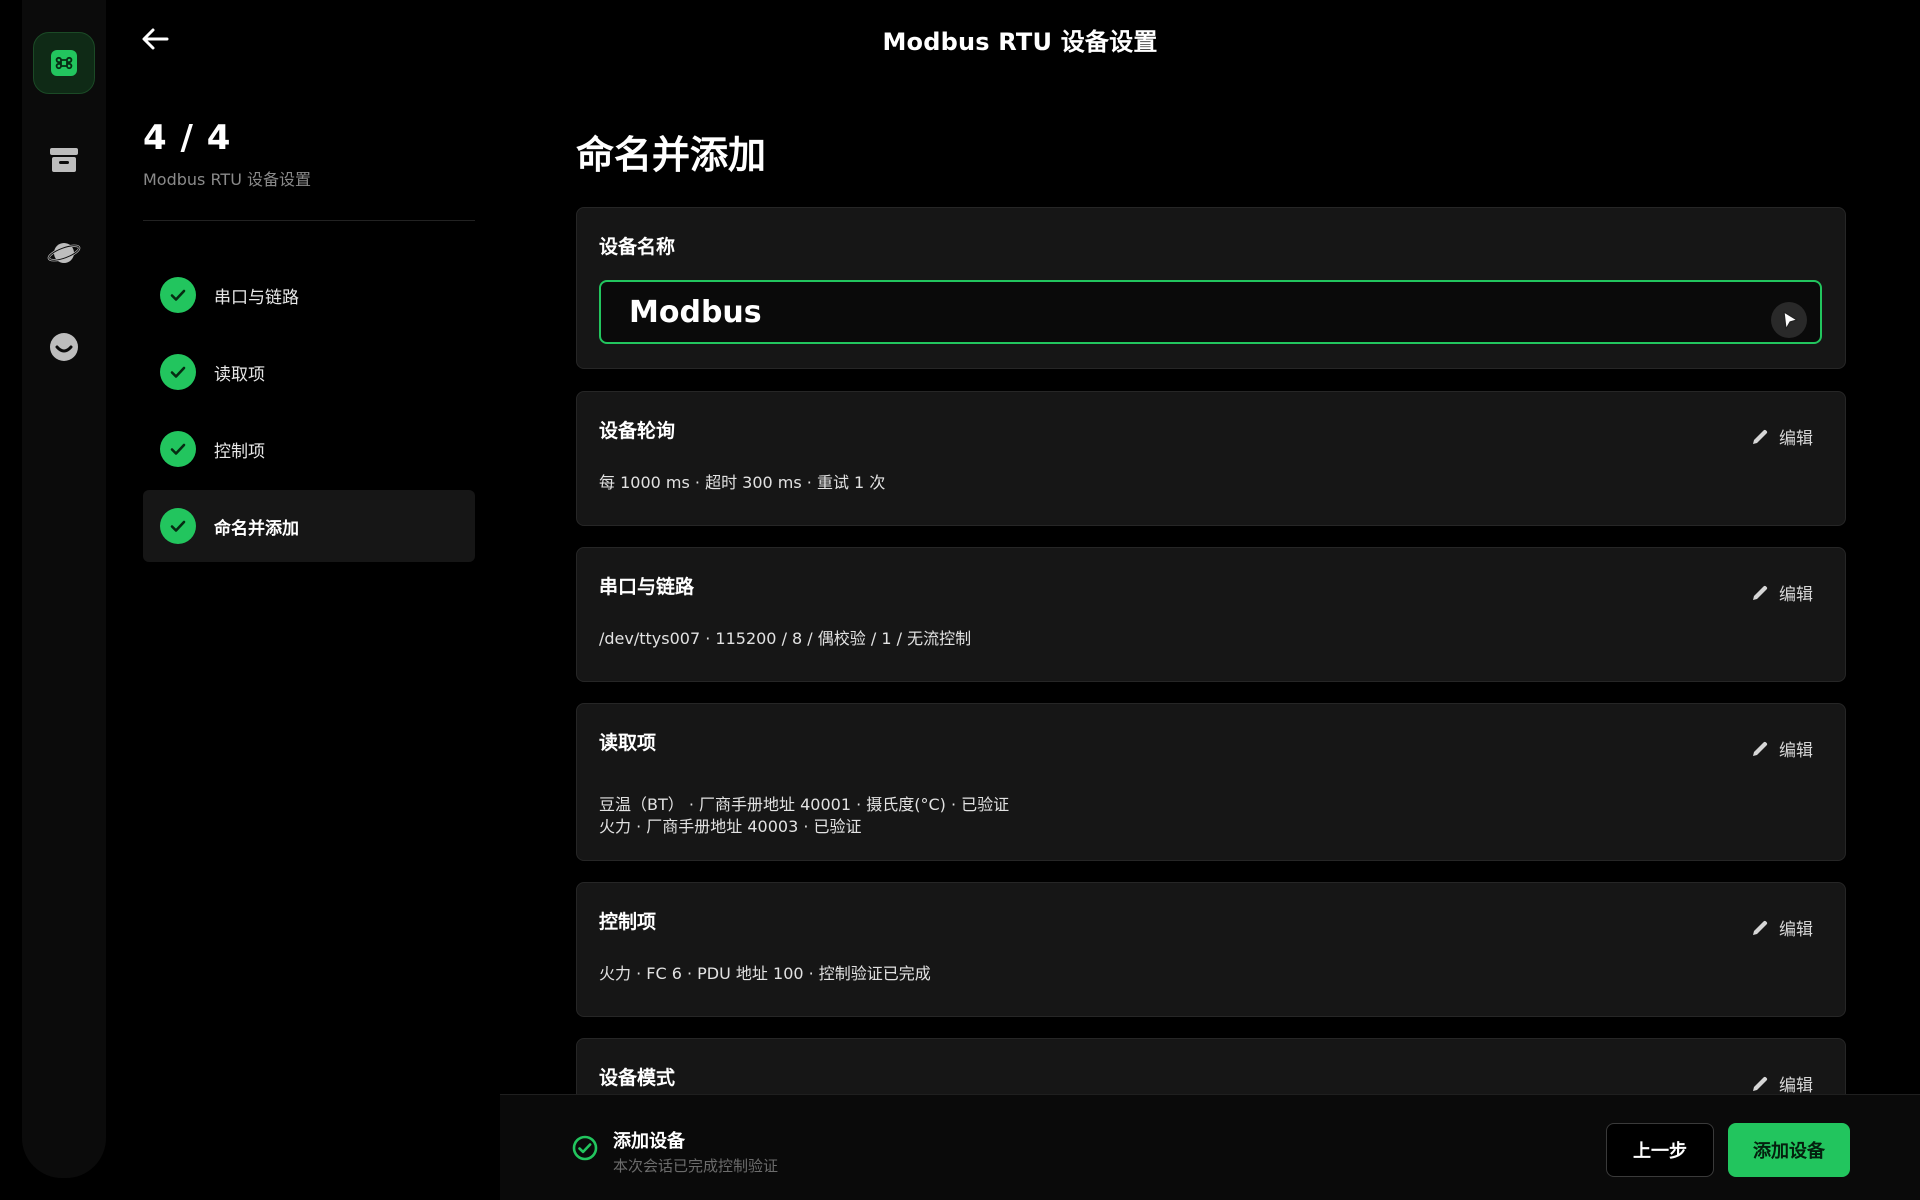  What do you see at coordinates (696, 1166) in the screenshot?
I see `status-subtitle: 本次会话已完成控制验证` at bounding box center [696, 1166].